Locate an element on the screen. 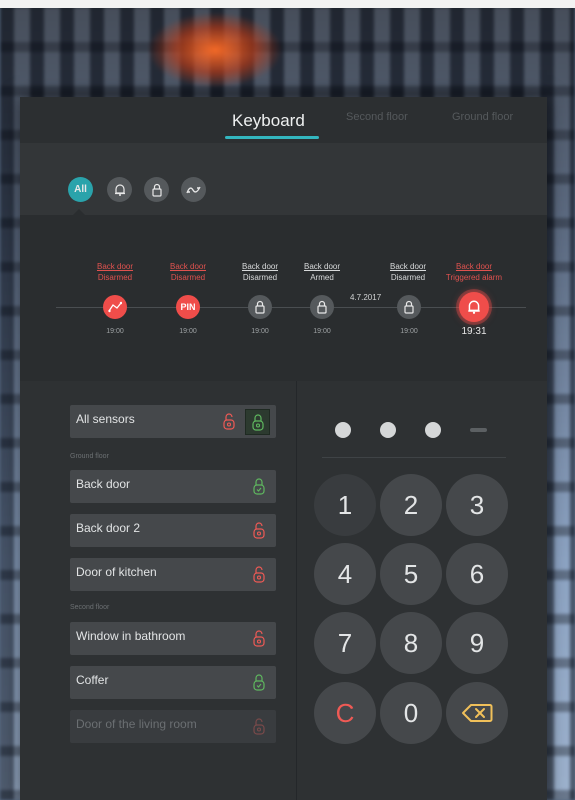 This screenshot has height=800, width=575. key-0: 0 is located at coordinates (411, 713).